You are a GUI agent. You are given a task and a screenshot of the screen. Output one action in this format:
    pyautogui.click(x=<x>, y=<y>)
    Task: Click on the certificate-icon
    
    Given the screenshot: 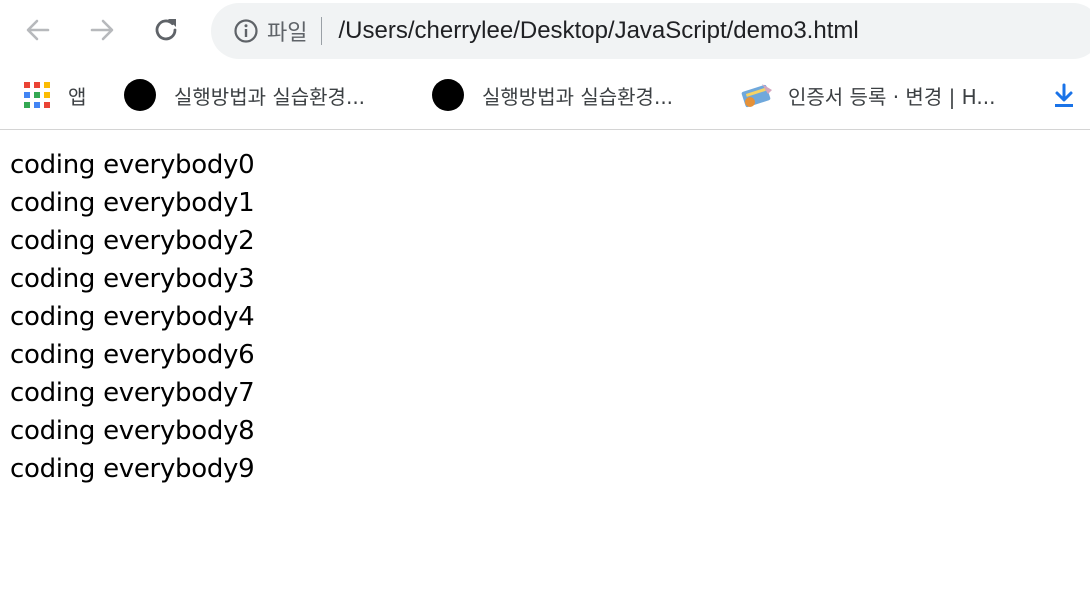 What is the action you would take?
    pyautogui.click(x=756, y=96)
    